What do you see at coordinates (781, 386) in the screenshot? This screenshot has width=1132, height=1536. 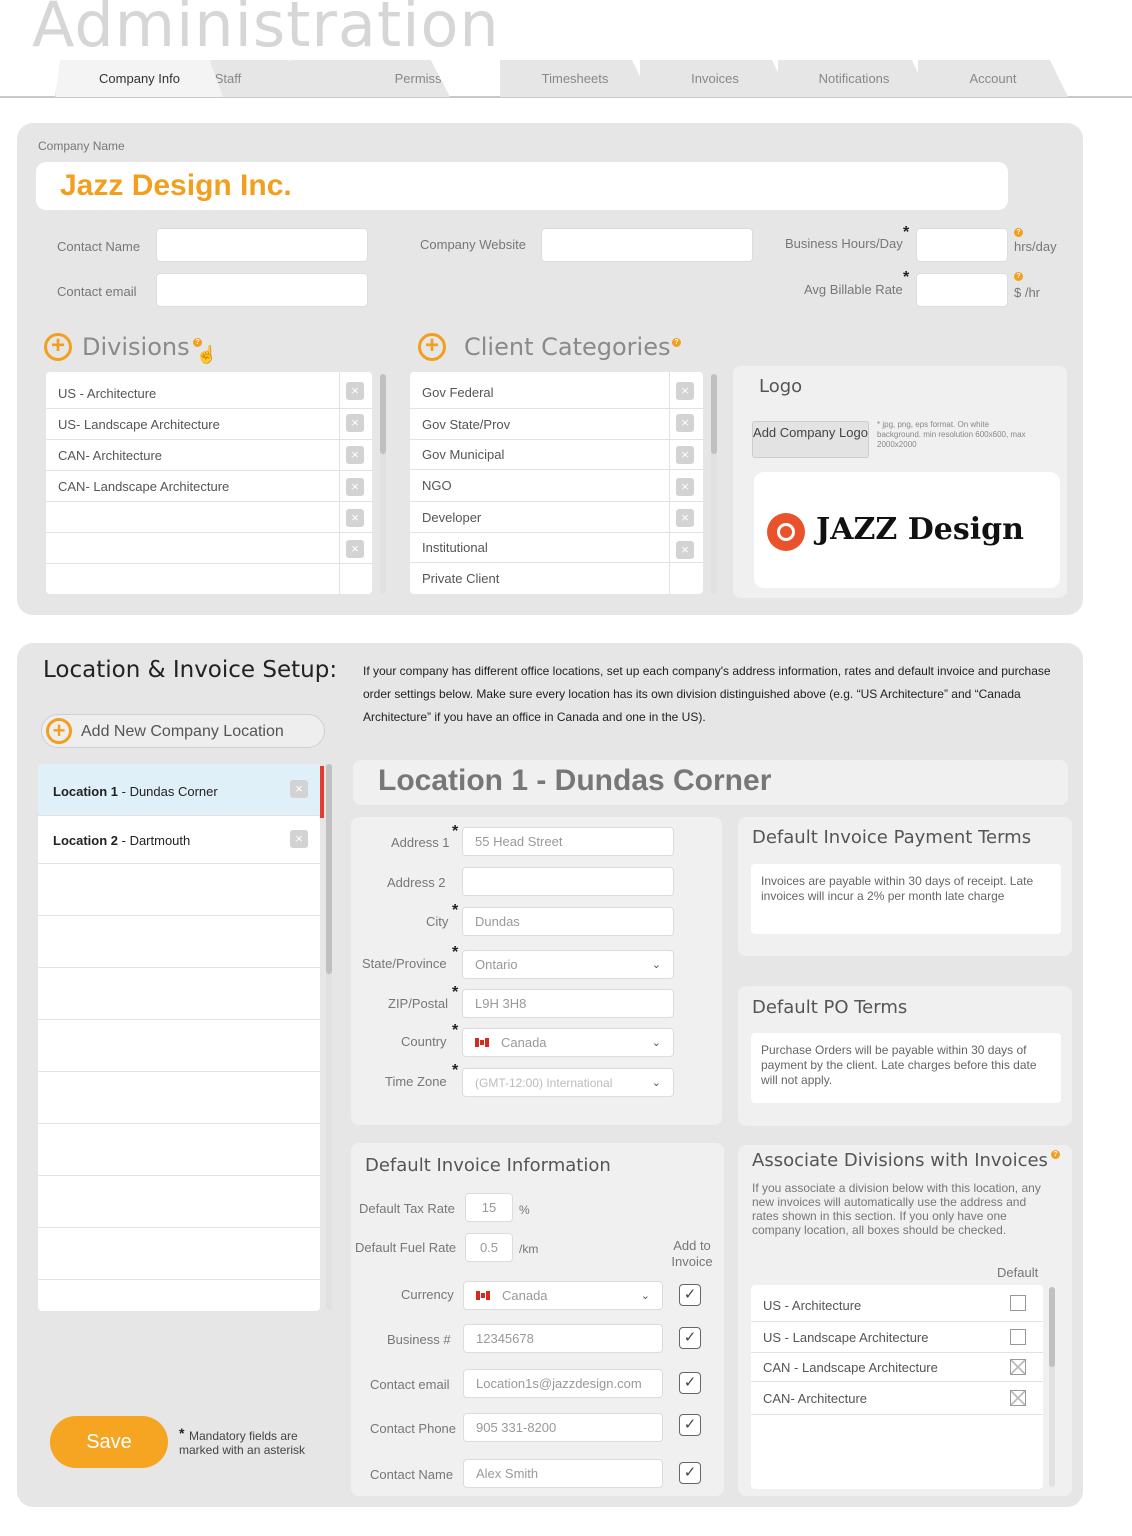 I see `logo-title: Logo` at bounding box center [781, 386].